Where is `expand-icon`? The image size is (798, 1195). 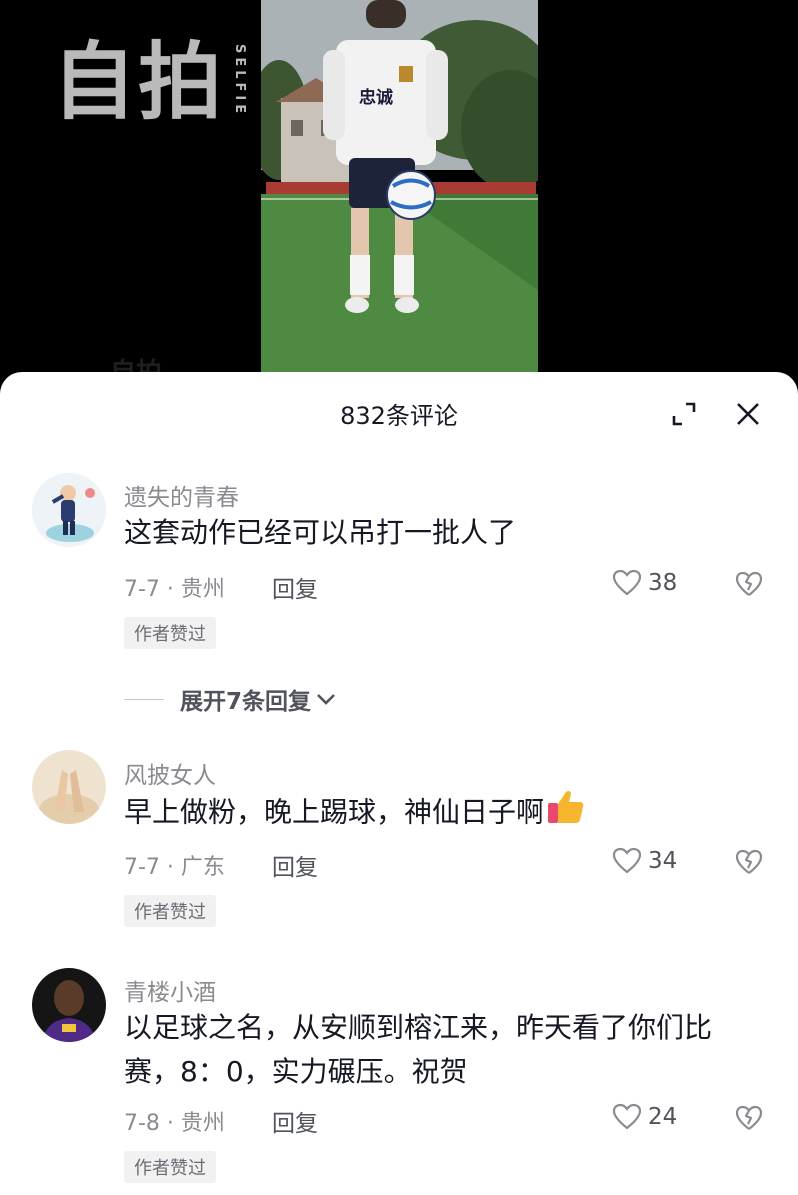 expand-icon is located at coordinates (684, 414).